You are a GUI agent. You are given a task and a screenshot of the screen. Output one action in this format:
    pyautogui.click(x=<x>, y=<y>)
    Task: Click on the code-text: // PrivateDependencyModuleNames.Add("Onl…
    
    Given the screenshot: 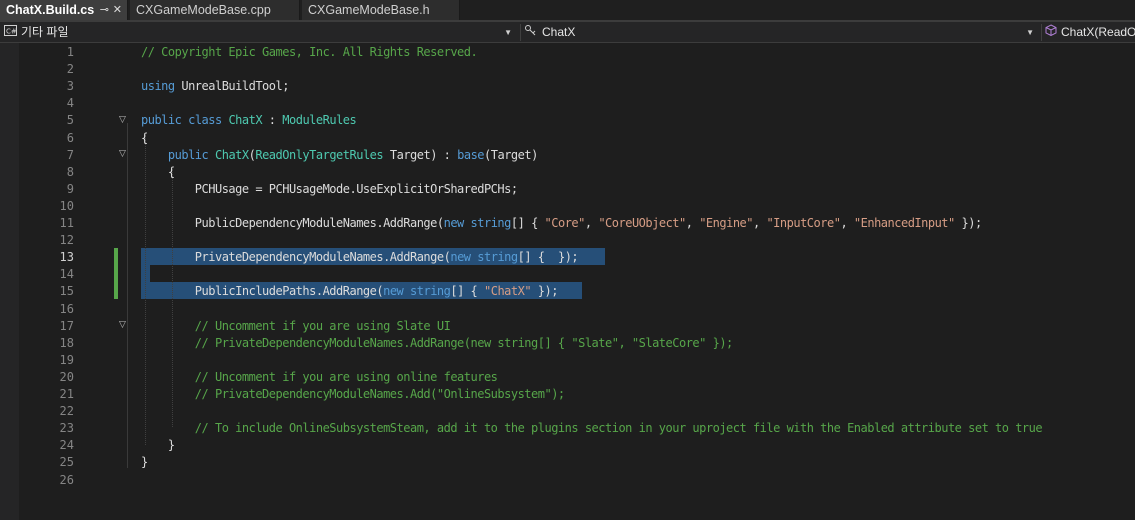 What is the action you would take?
    pyautogui.click(x=353, y=394)
    